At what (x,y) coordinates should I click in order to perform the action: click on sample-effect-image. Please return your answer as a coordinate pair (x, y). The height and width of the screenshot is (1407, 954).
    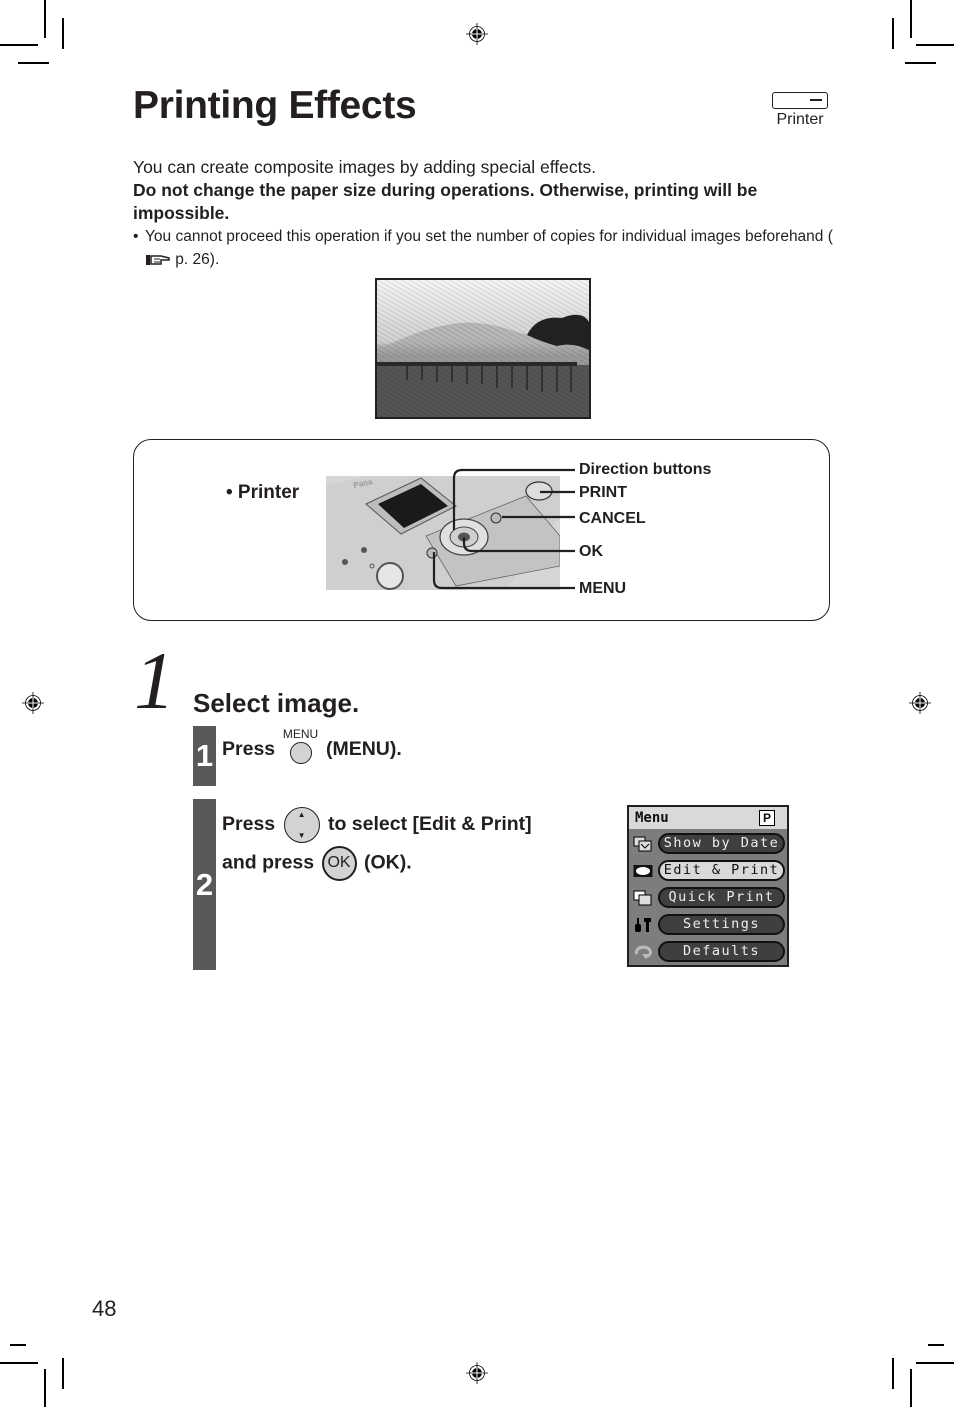
    Looking at the image, I should click on (483, 348).